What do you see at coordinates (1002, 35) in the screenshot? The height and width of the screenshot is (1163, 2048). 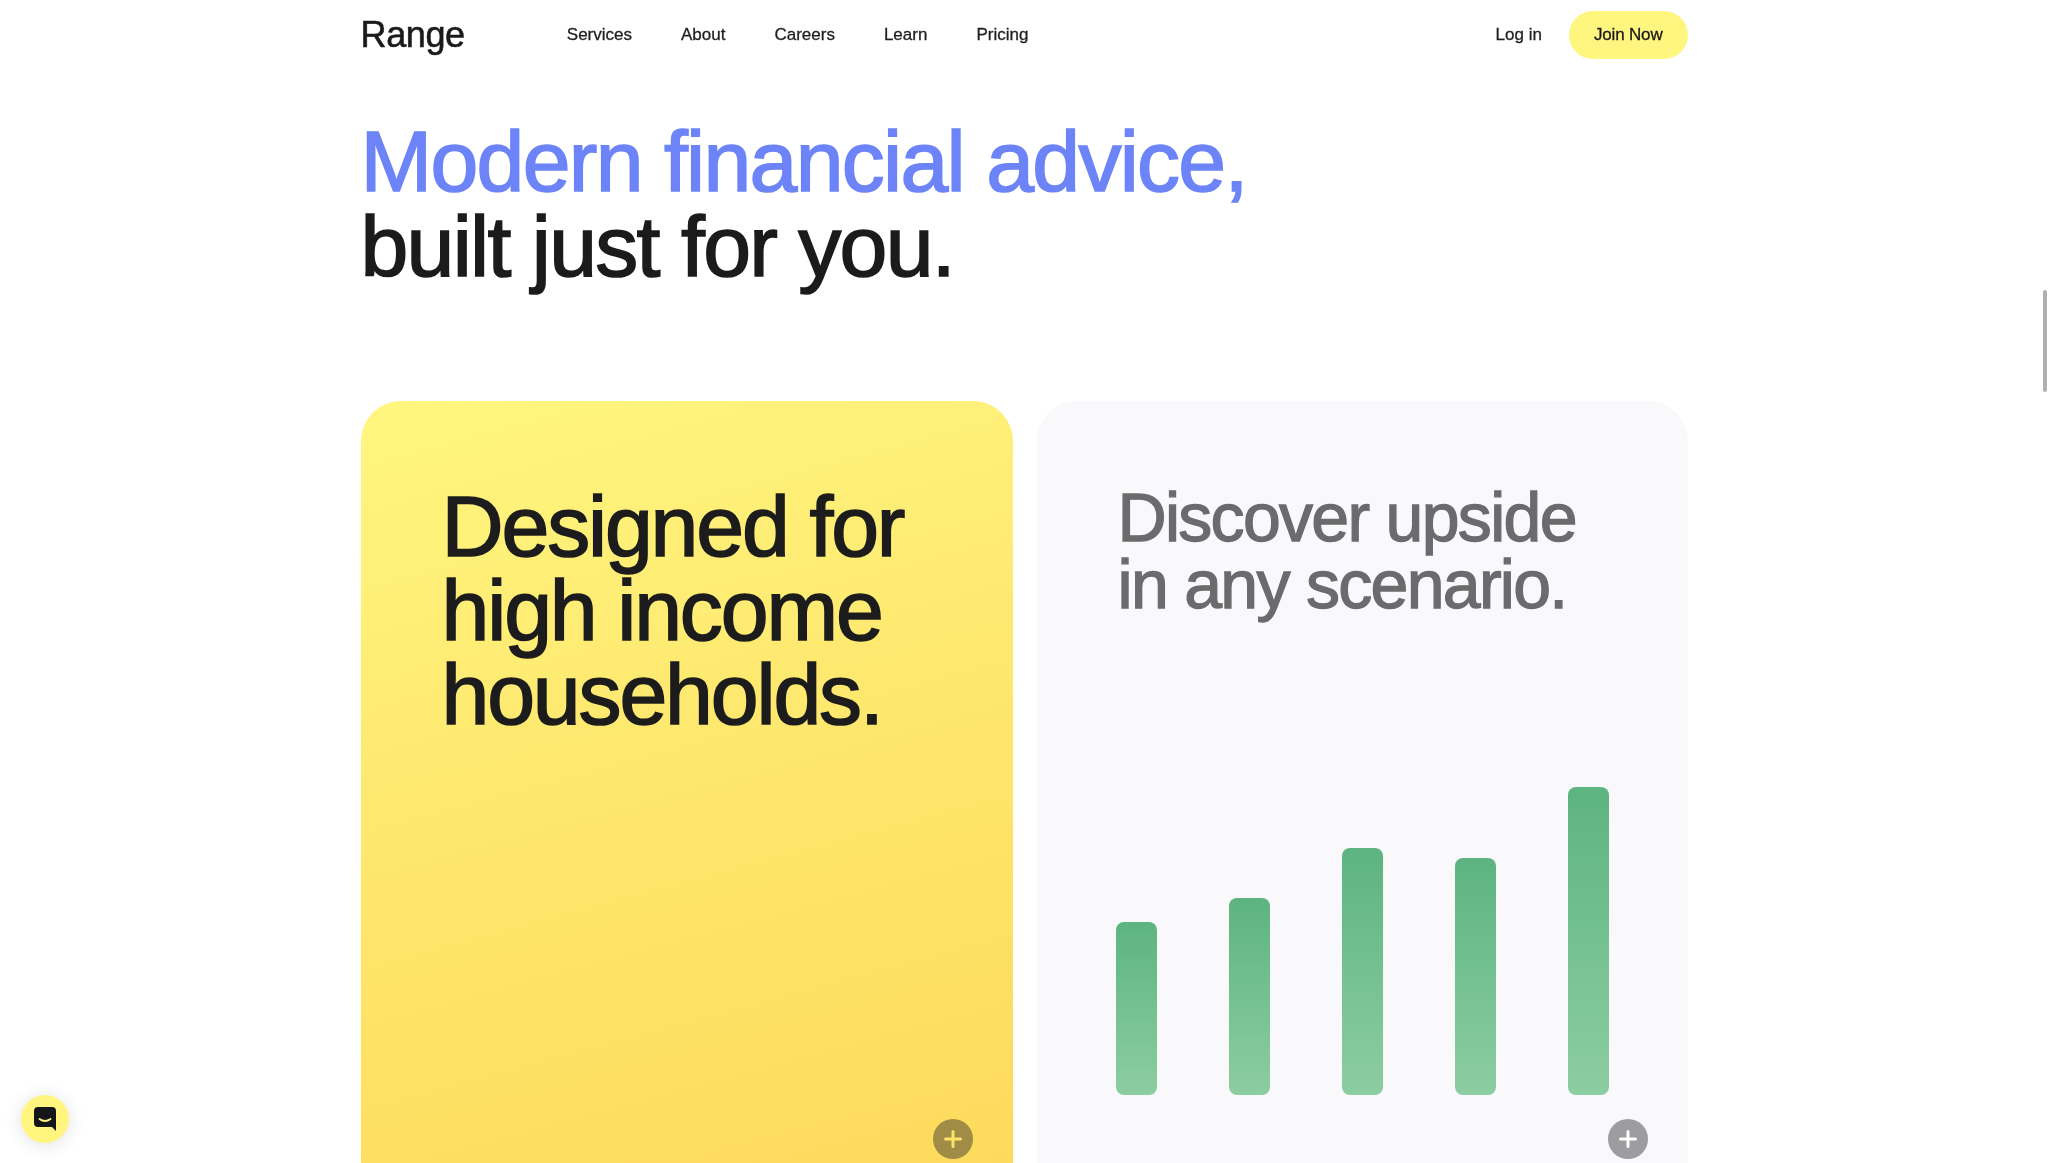 I see `nav-link: Pricing` at bounding box center [1002, 35].